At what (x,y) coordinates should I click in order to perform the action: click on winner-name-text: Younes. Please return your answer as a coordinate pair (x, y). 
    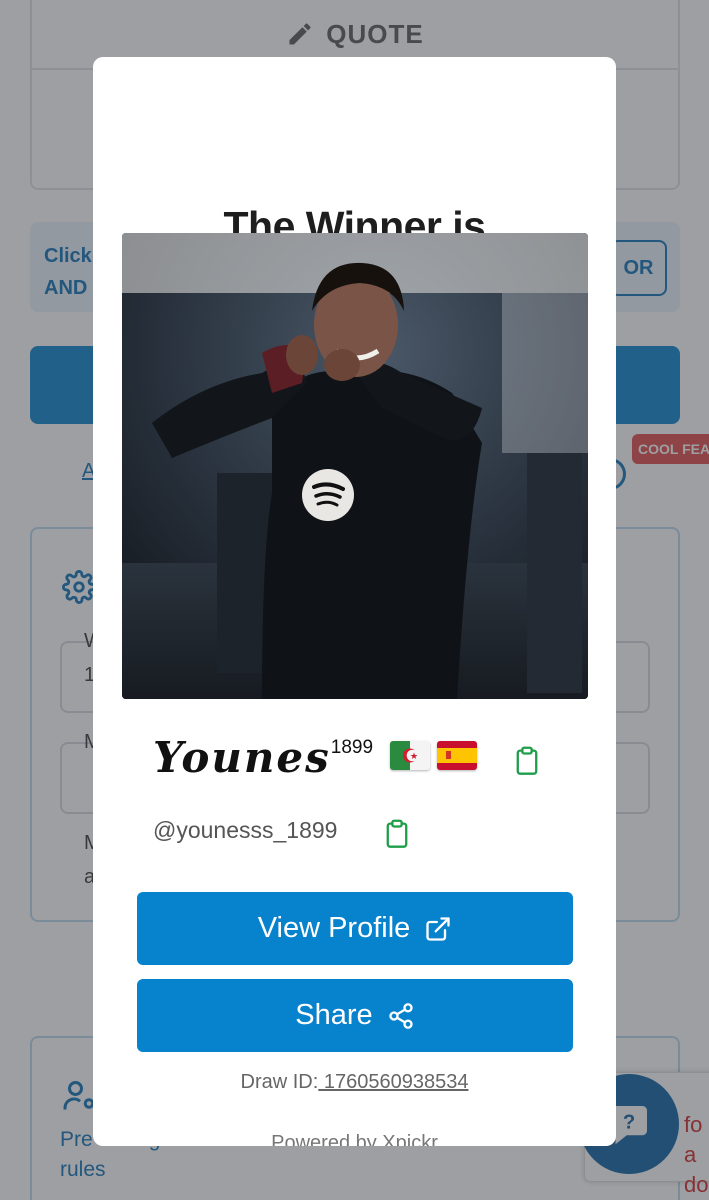
    Looking at the image, I should click on (242, 757).